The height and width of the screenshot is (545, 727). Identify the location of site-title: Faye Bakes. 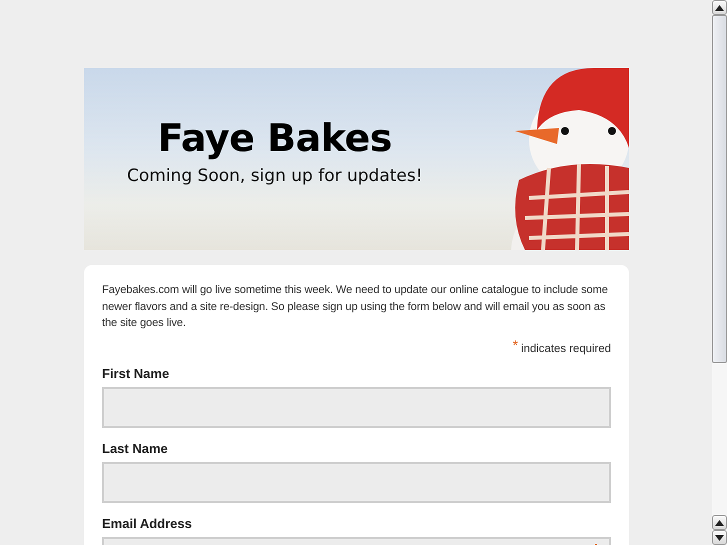
(275, 138).